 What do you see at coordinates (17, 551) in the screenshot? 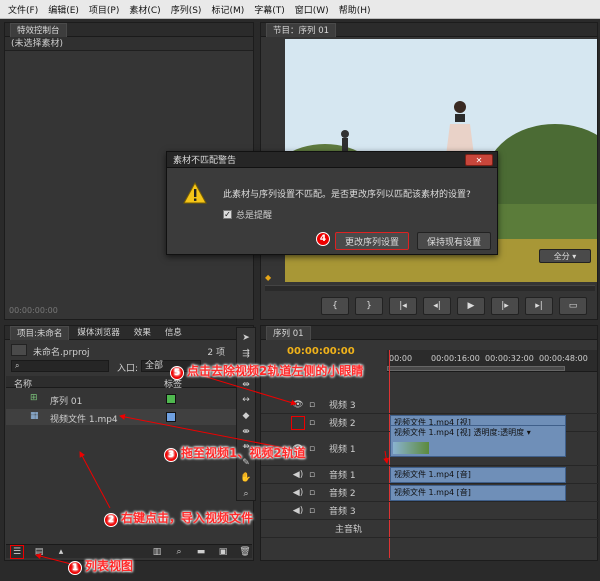
I see `list-view-icon: ☰` at bounding box center [17, 551].